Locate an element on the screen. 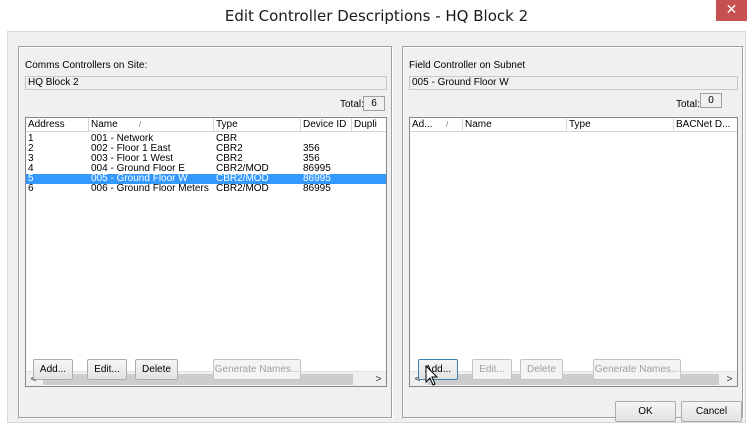  ok-button: OK is located at coordinates (645, 411).